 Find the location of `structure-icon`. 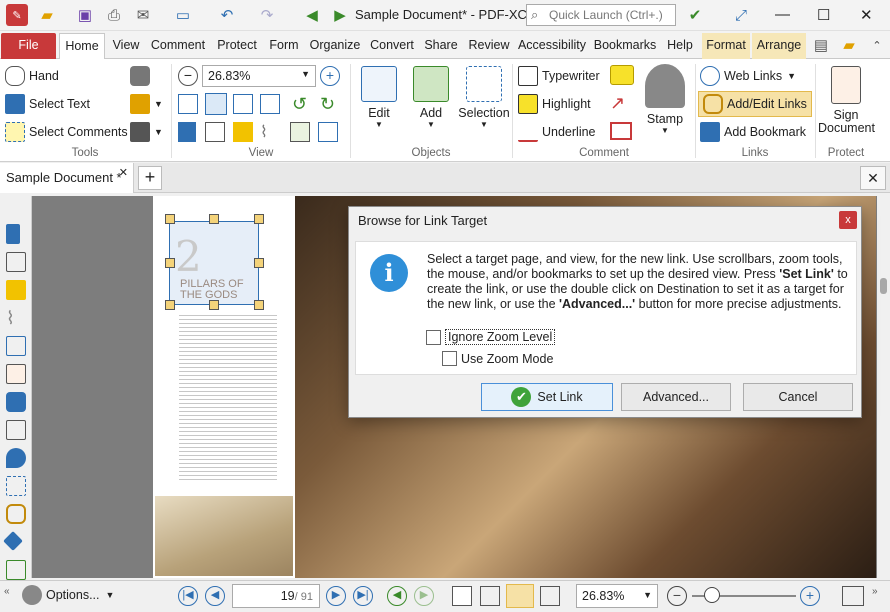

structure-icon is located at coordinates (16, 486).